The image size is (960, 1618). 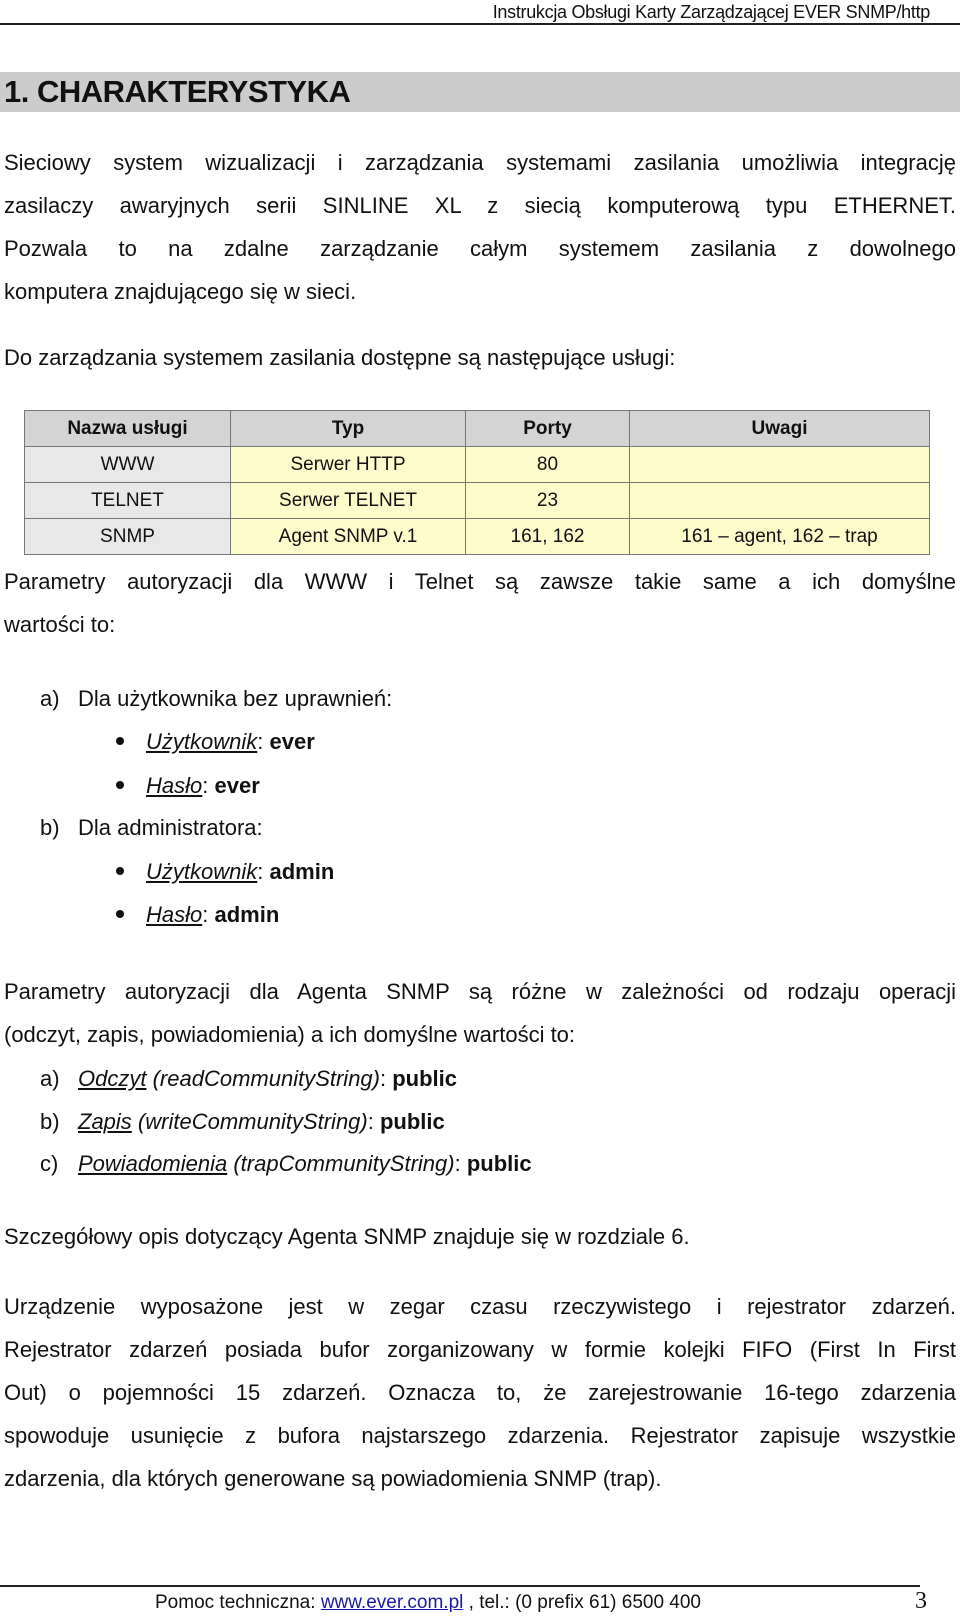 What do you see at coordinates (921, 1601) in the screenshot?
I see `page-number: 3` at bounding box center [921, 1601].